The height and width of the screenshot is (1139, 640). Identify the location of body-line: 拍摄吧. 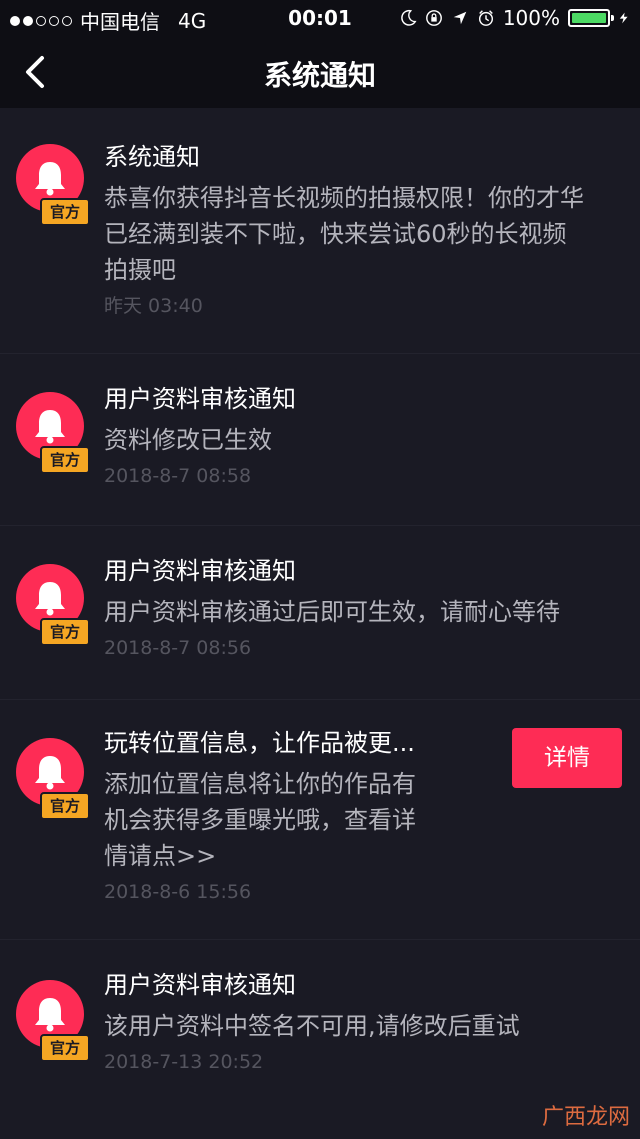
(140, 270).